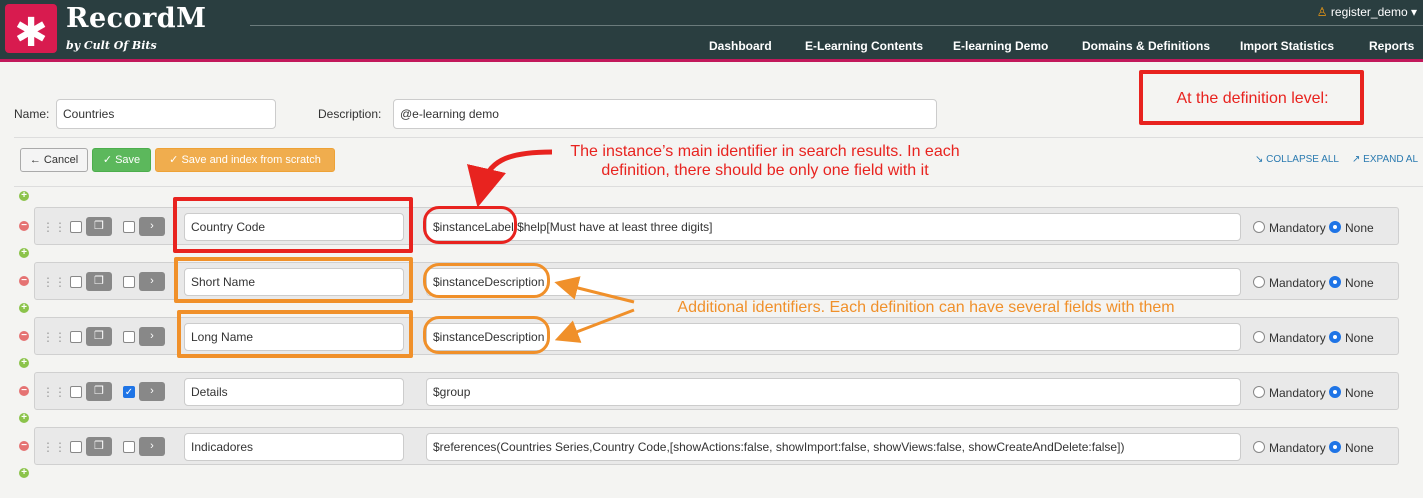 This screenshot has height=498, width=1423. Describe the element at coordinates (1146, 47) in the screenshot. I see `nav-domains-definitions: Domains & Definitions` at that location.